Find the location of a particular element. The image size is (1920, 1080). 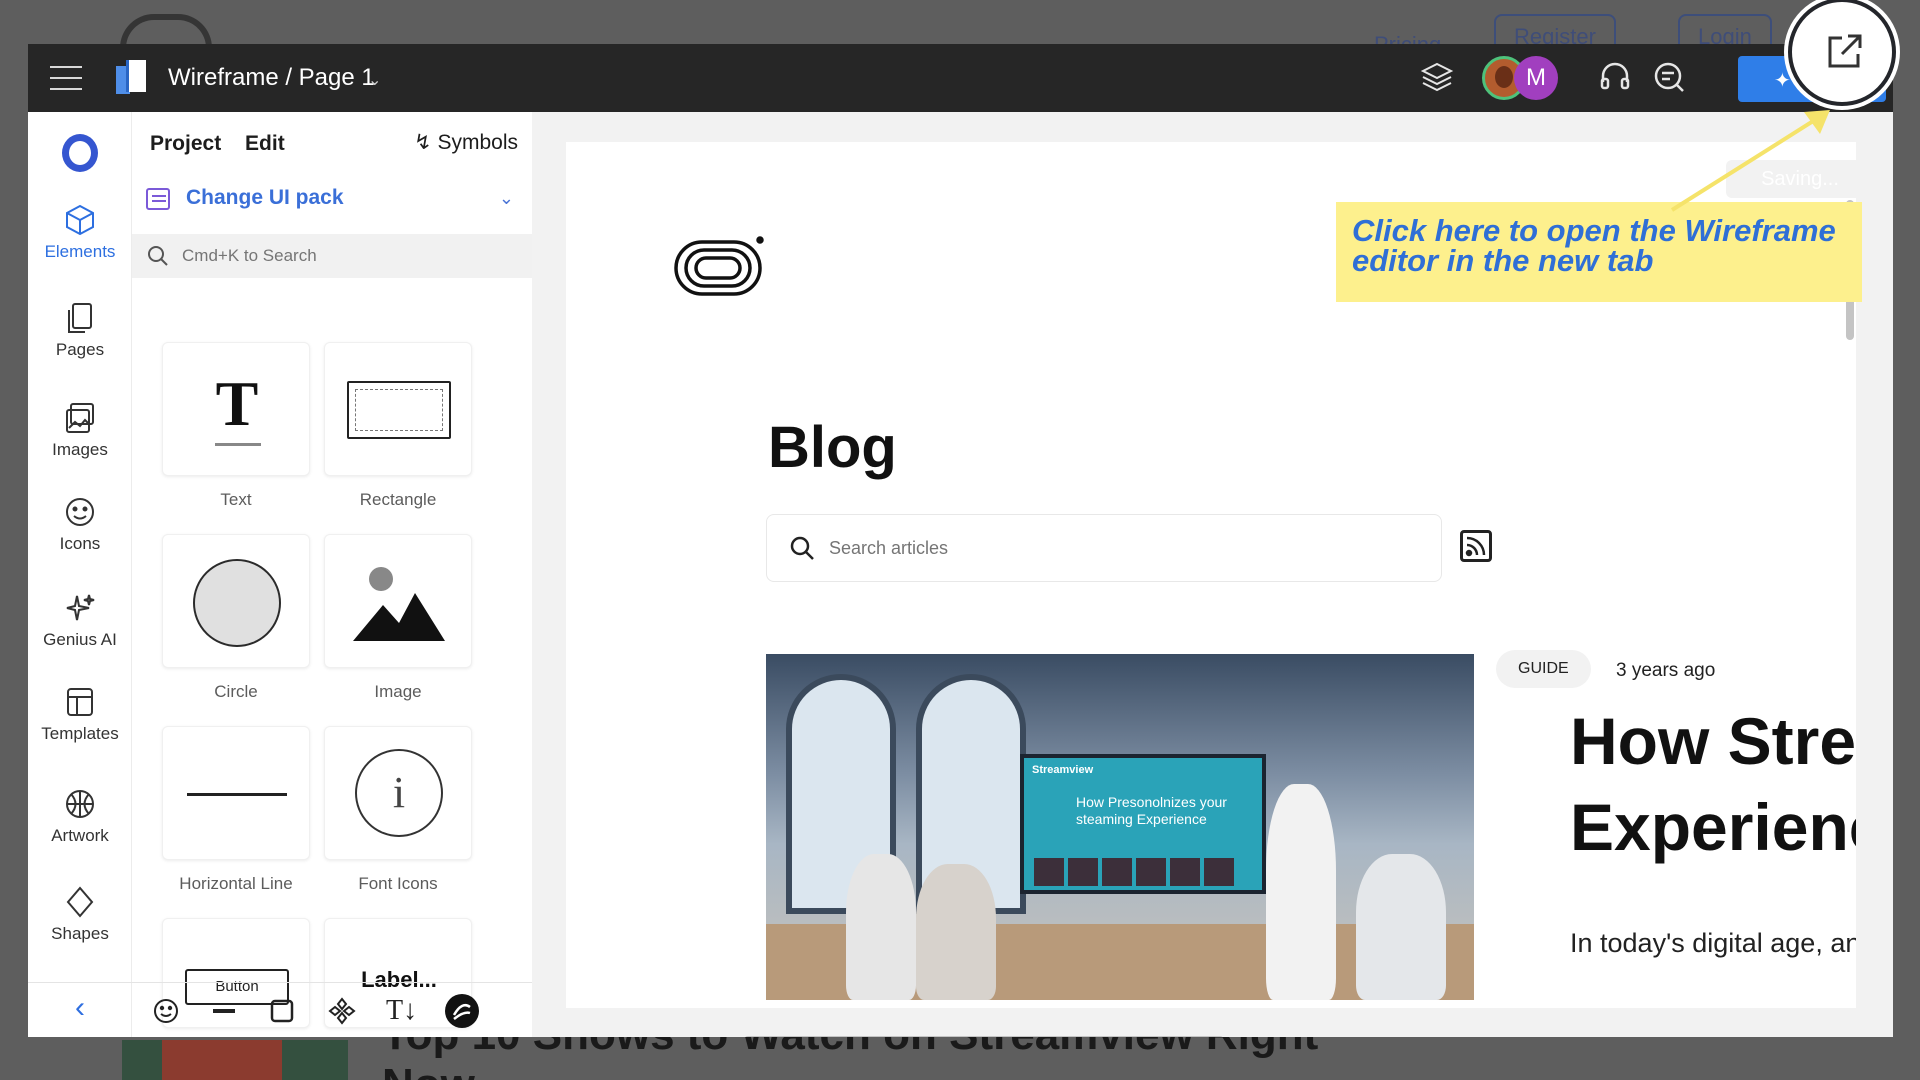

rail-item-icons: Icons is located at coordinates (80, 525).